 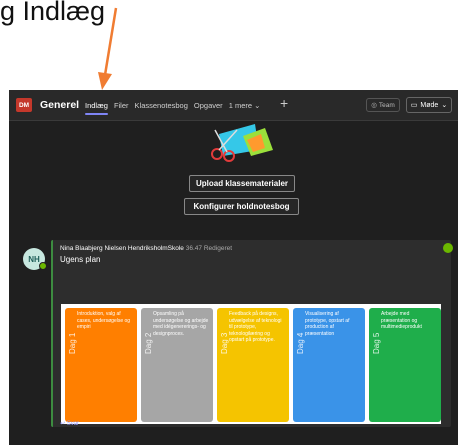 I want to click on channel-title: Generel, so click(x=60, y=105).